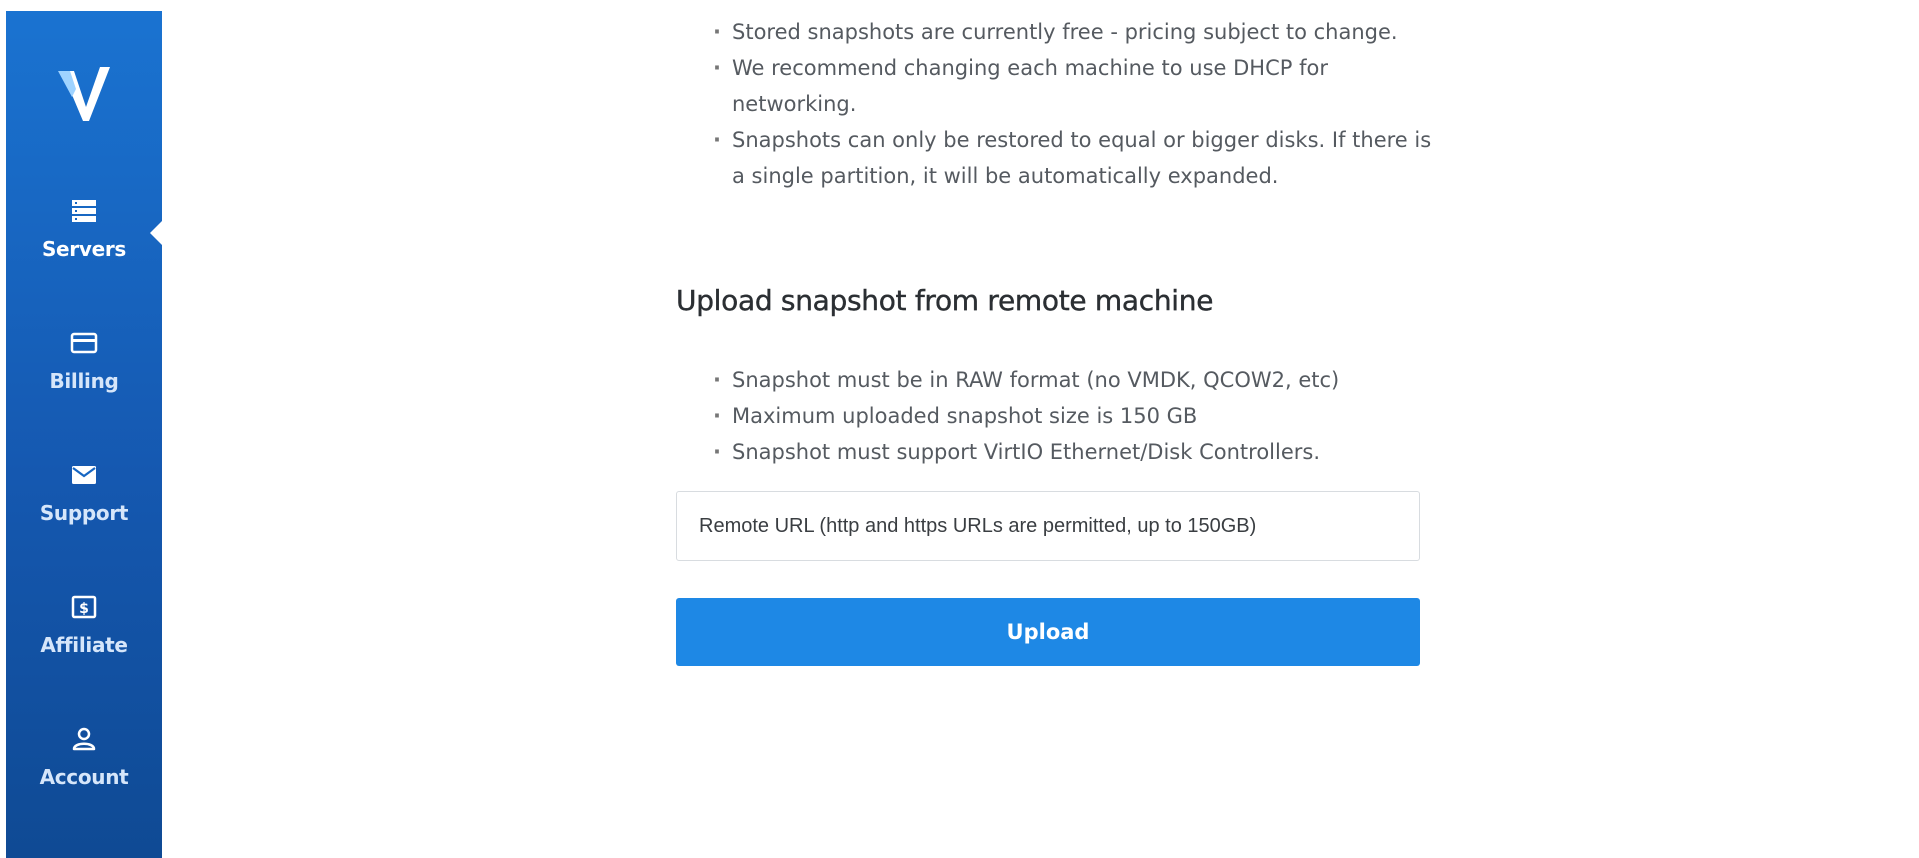 The width and height of the screenshot is (1919, 858). Describe the element at coordinates (1048, 632) in the screenshot. I see `upload-button: Upload` at that location.